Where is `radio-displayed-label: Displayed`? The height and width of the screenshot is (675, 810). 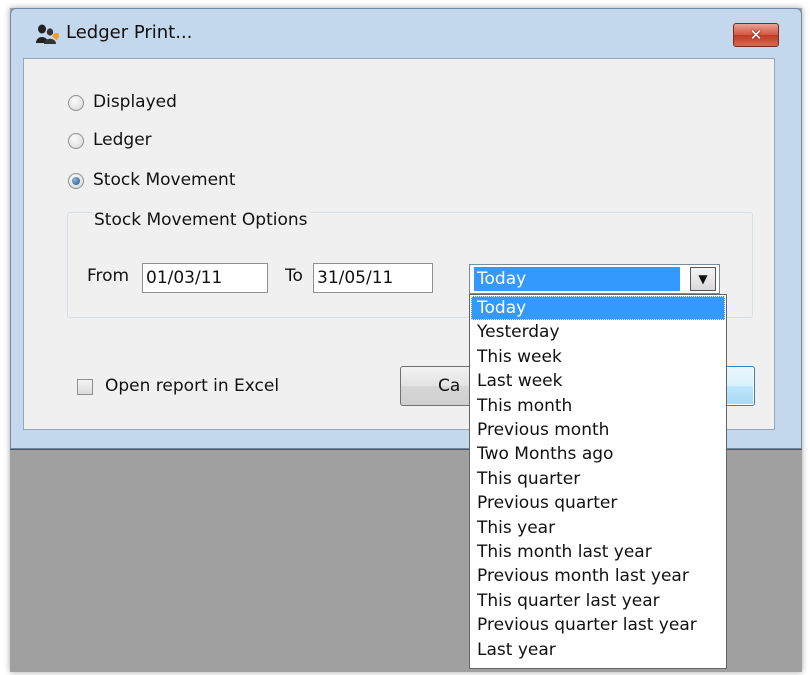
radio-displayed-label: Displayed is located at coordinates (135, 102).